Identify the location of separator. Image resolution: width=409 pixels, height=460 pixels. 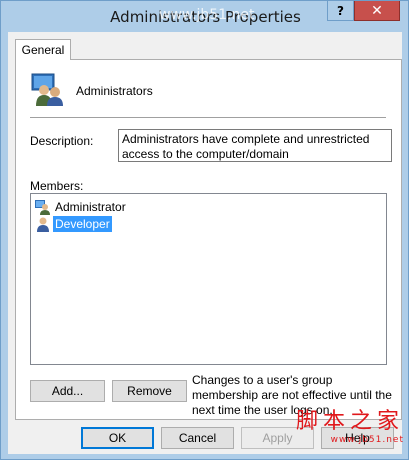
(208, 117).